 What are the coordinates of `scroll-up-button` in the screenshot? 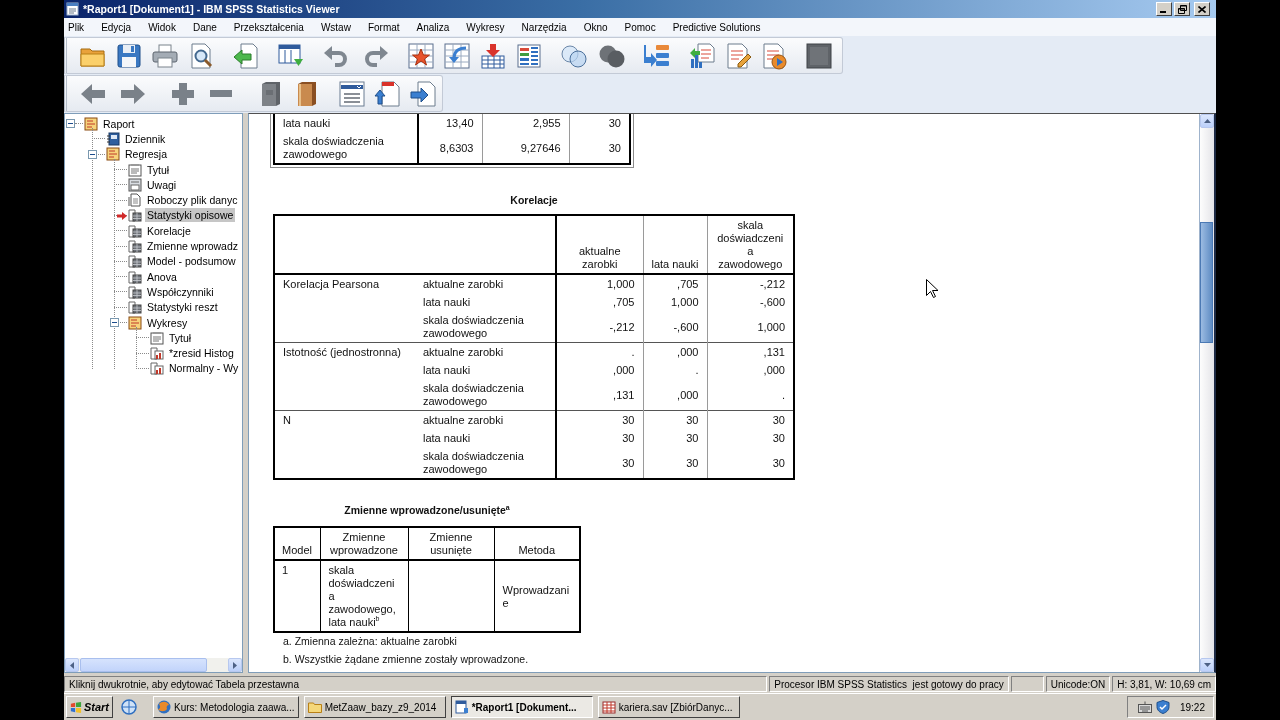 It's located at (1207, 121).